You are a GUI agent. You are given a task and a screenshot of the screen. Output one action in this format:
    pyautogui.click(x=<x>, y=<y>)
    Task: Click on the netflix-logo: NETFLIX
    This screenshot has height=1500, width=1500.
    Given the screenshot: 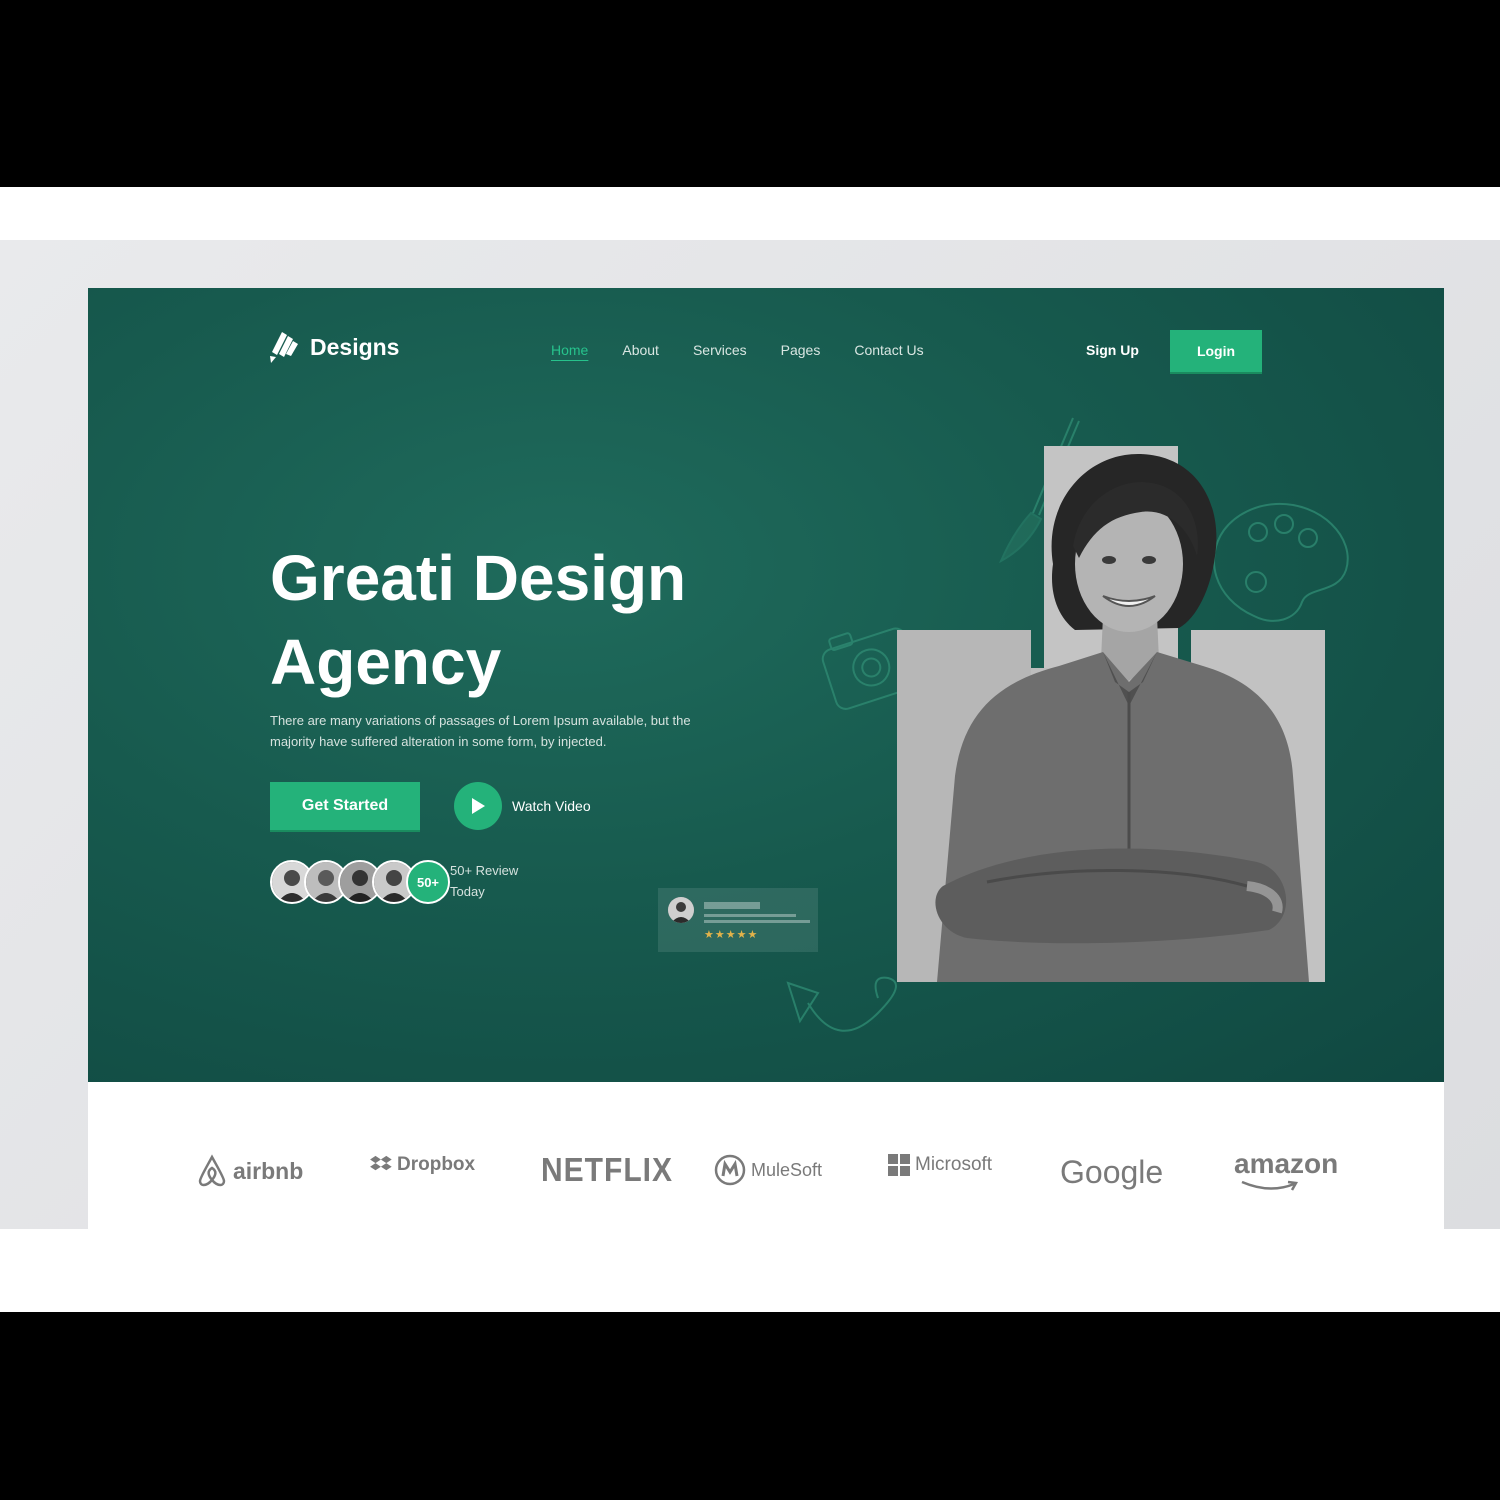 What is the action you would take?
    pyautogui.click(x=607, y=1170)
    